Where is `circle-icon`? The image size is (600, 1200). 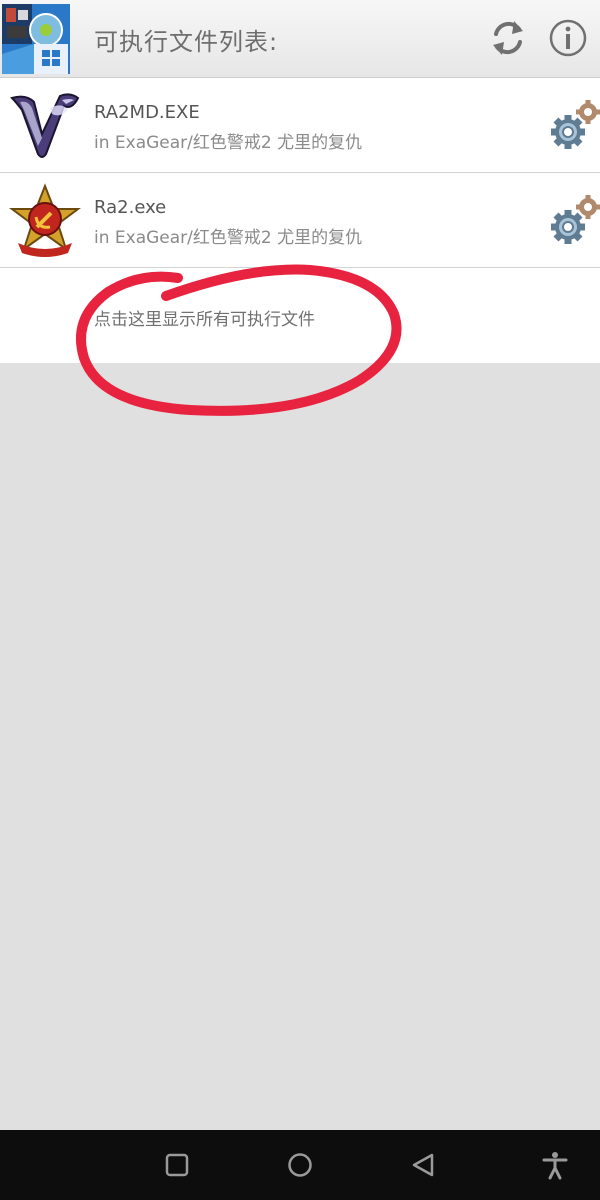
circle-icon is located at coordinates (300, 1165).